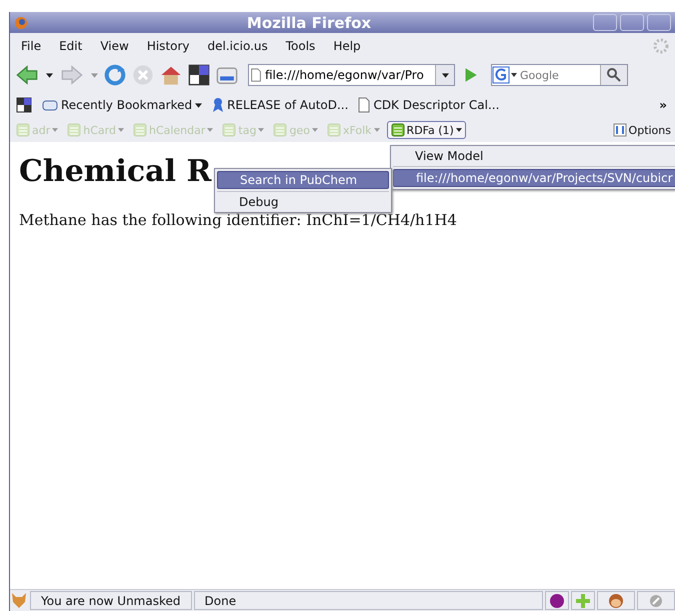 The image size is (675, 611). I want to click on google-icon, so click(505, 75).